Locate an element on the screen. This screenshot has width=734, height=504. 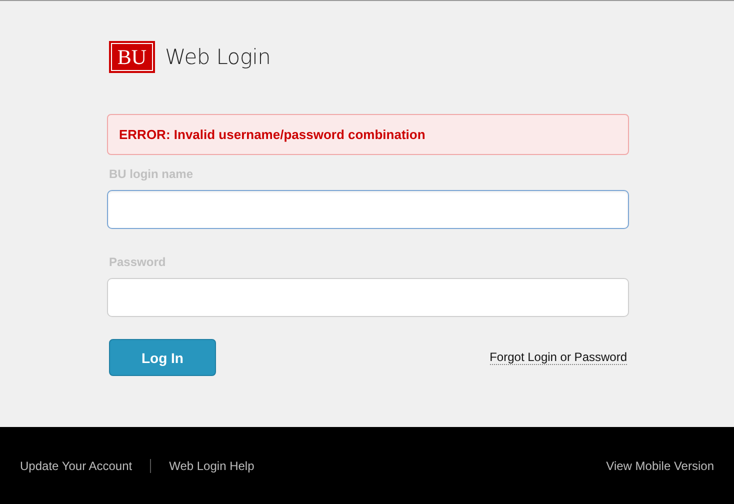
page-title: Web Login is located at coordinates (218, 57).